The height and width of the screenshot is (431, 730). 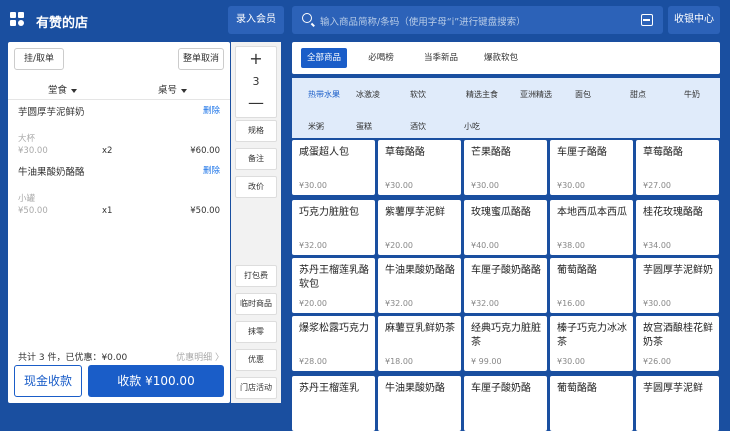 I want to click on order-item: 牛油果酸奶酪酪 删除 小罐 ¥50.00 x1 ¥50.00, so click(x=119, y=192).